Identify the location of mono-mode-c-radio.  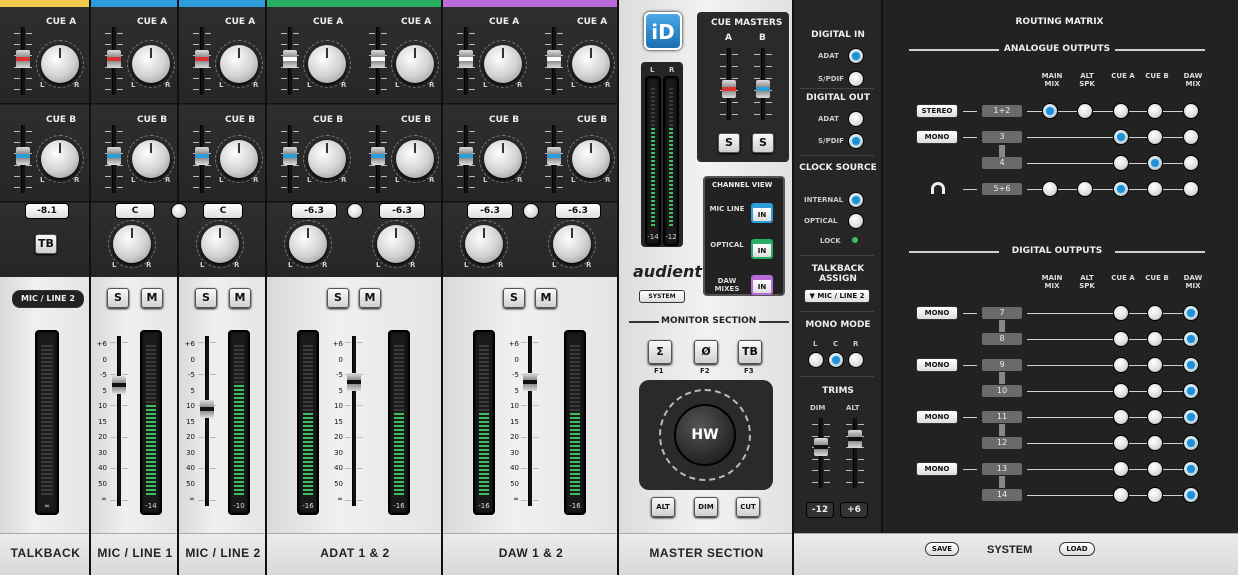
(836, 360).